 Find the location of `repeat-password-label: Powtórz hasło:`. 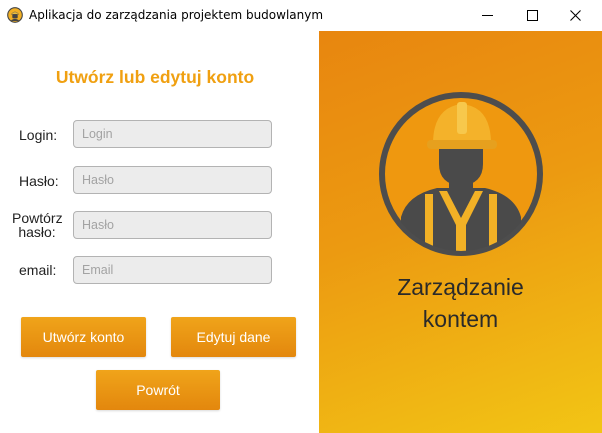

repeat-password-label: Powtórz hasło: is located at coordinates (37, 225).